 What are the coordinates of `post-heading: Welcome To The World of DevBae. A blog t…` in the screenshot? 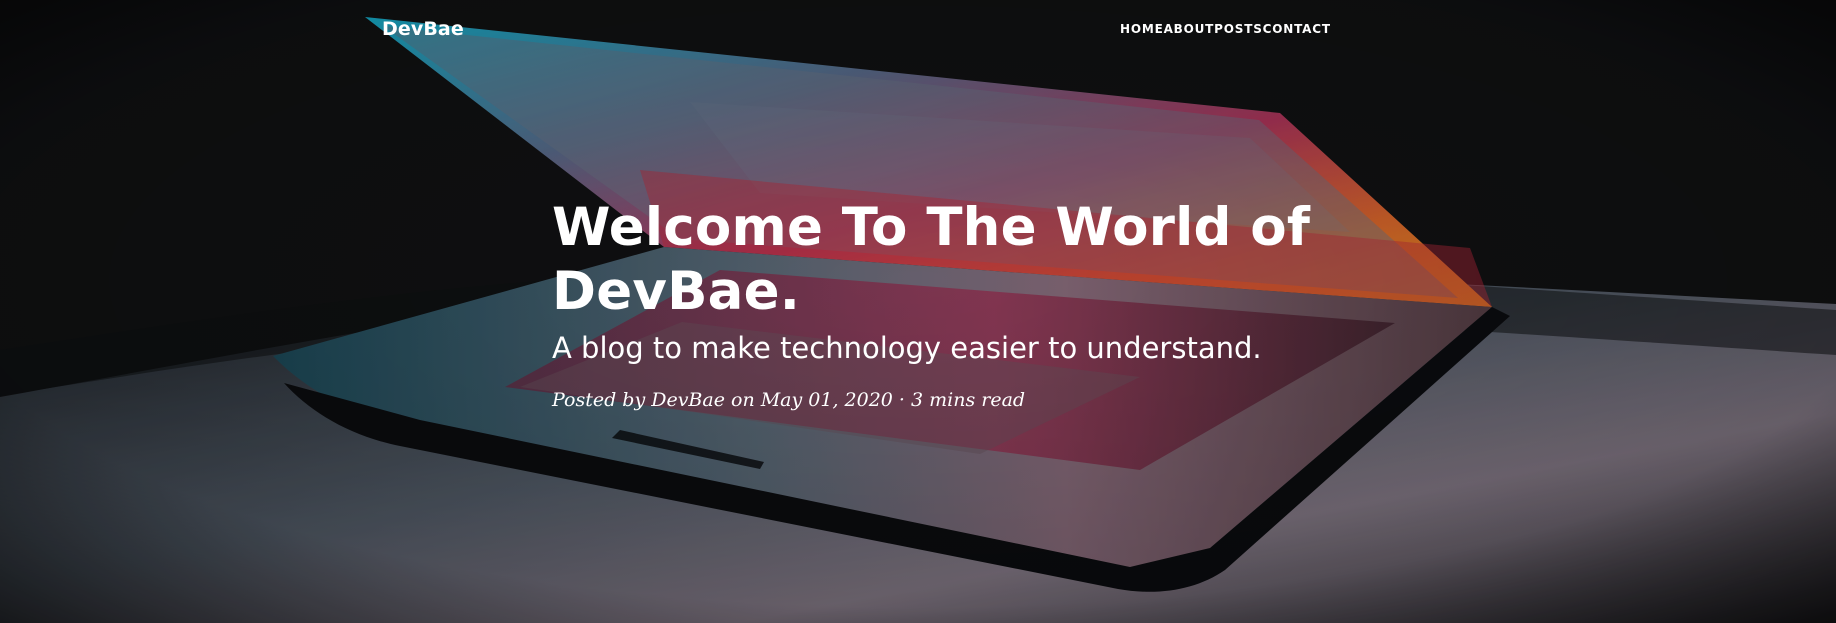 It's located at (932, 304).